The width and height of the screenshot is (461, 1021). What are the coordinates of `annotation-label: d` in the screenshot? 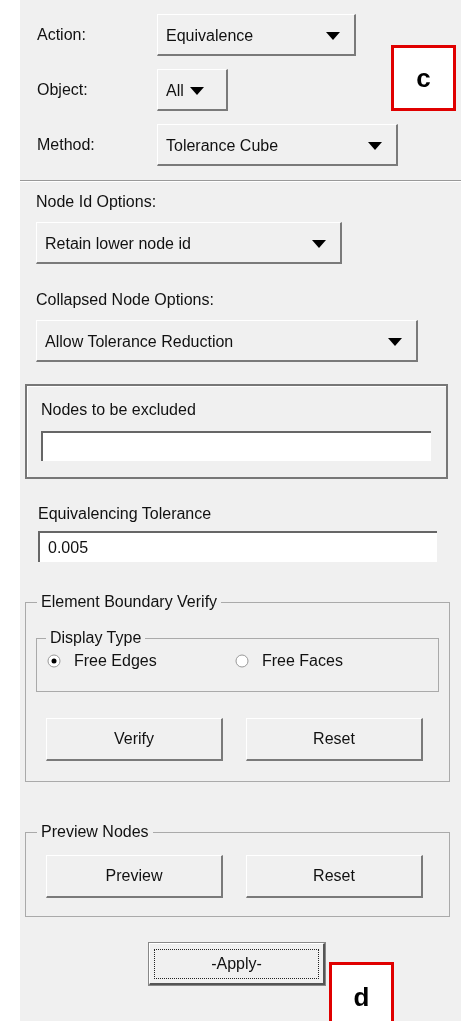 It's located at (361, 991).